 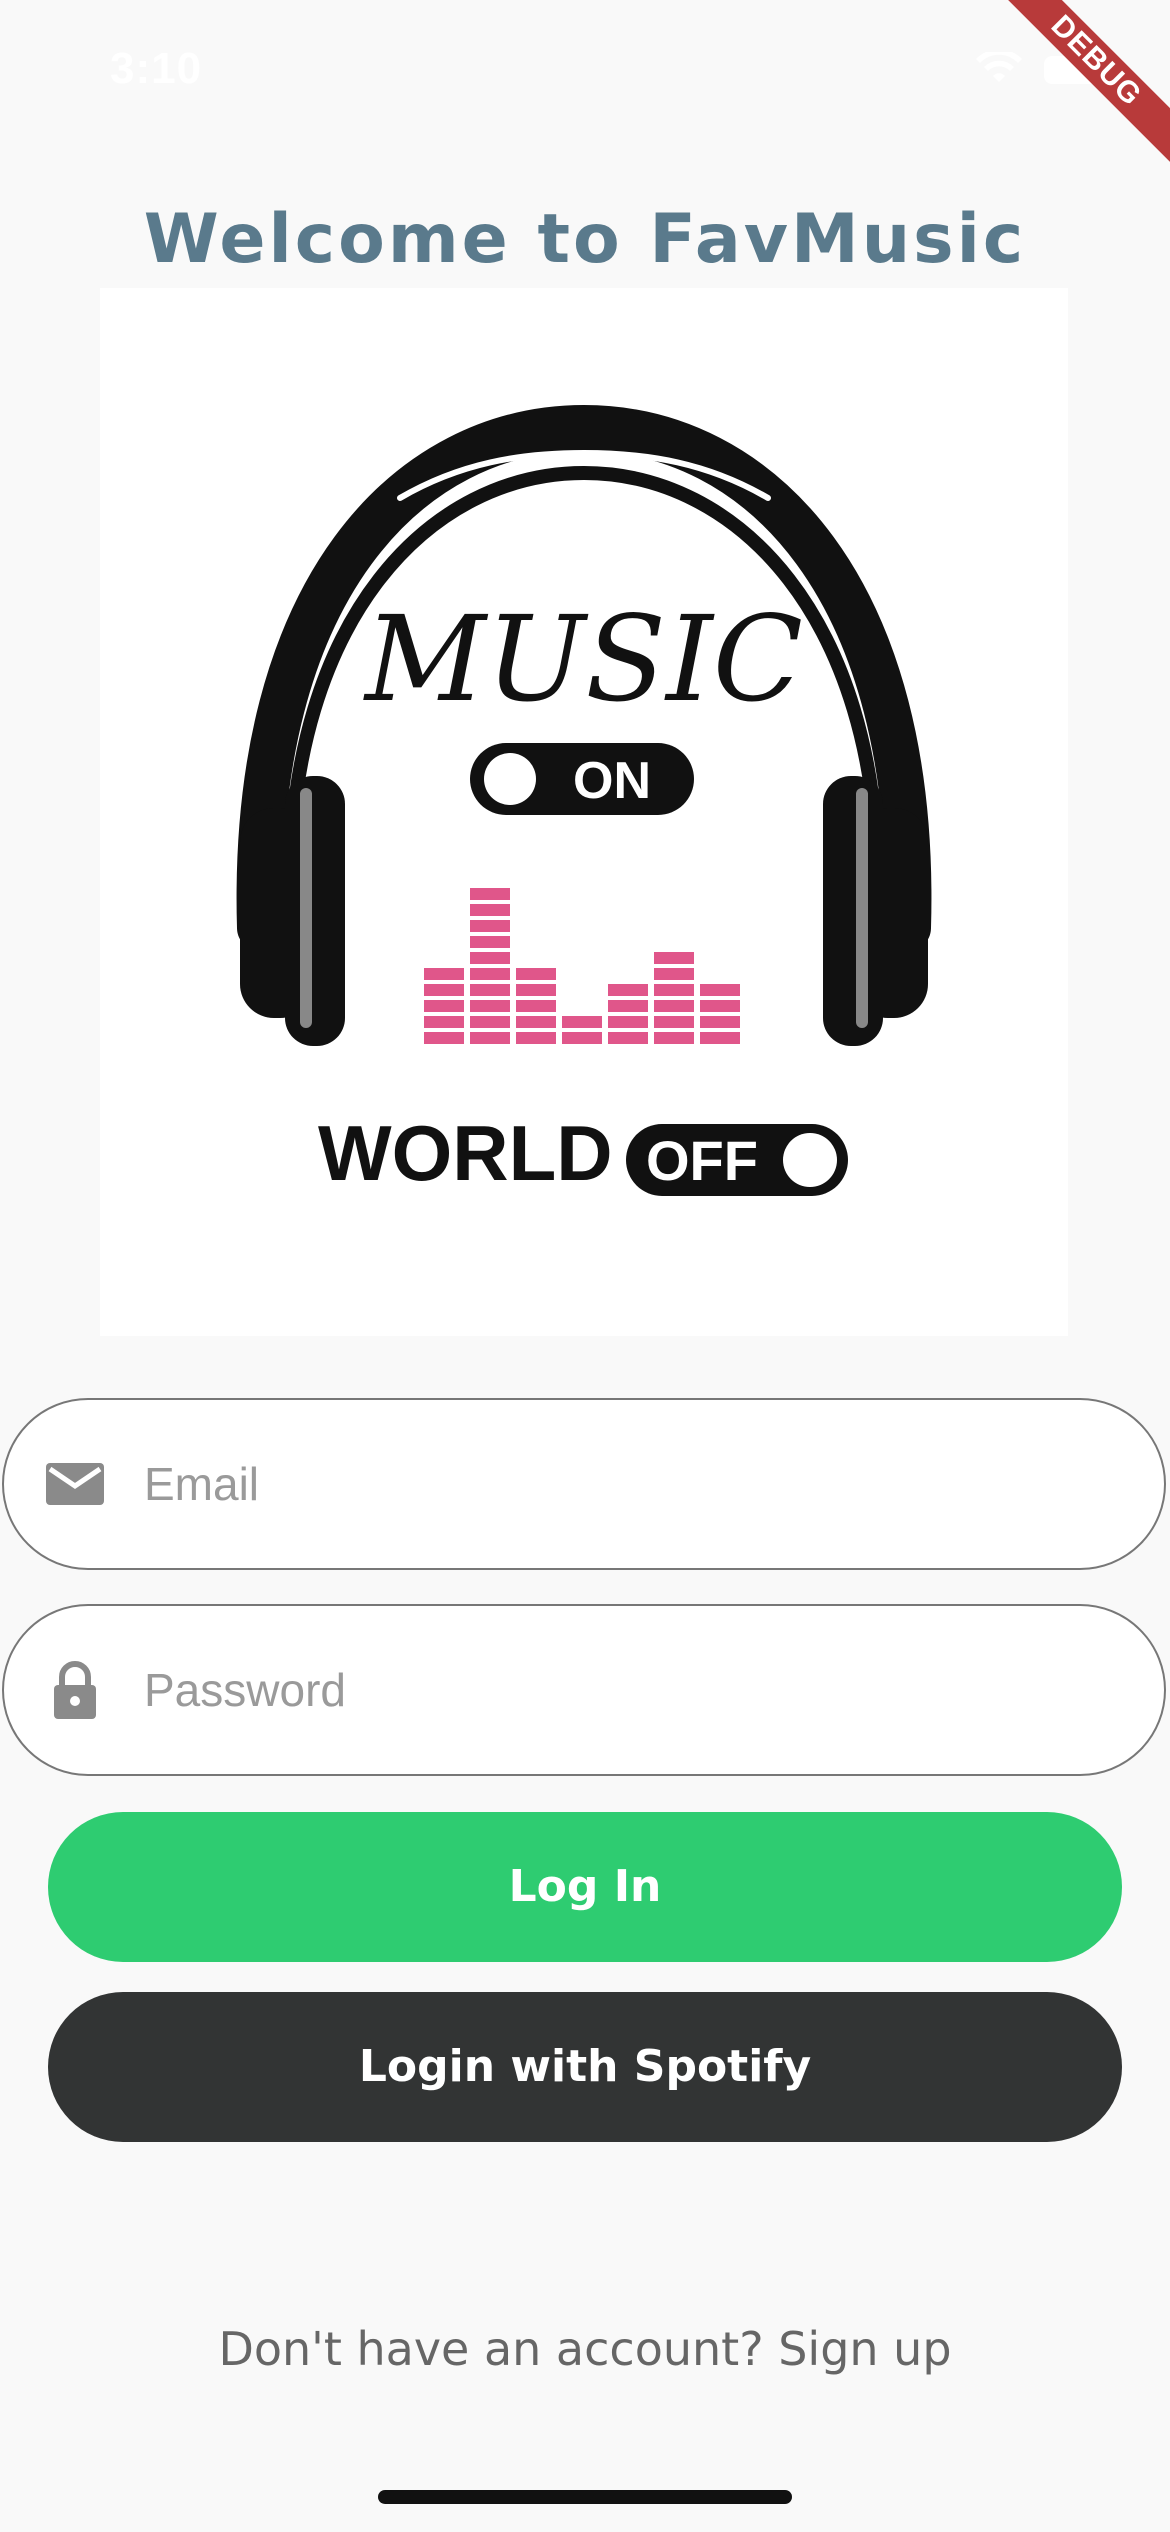 I want to click on signup-link: Don't have an account? Sign up, so click(x=585, y=2349).